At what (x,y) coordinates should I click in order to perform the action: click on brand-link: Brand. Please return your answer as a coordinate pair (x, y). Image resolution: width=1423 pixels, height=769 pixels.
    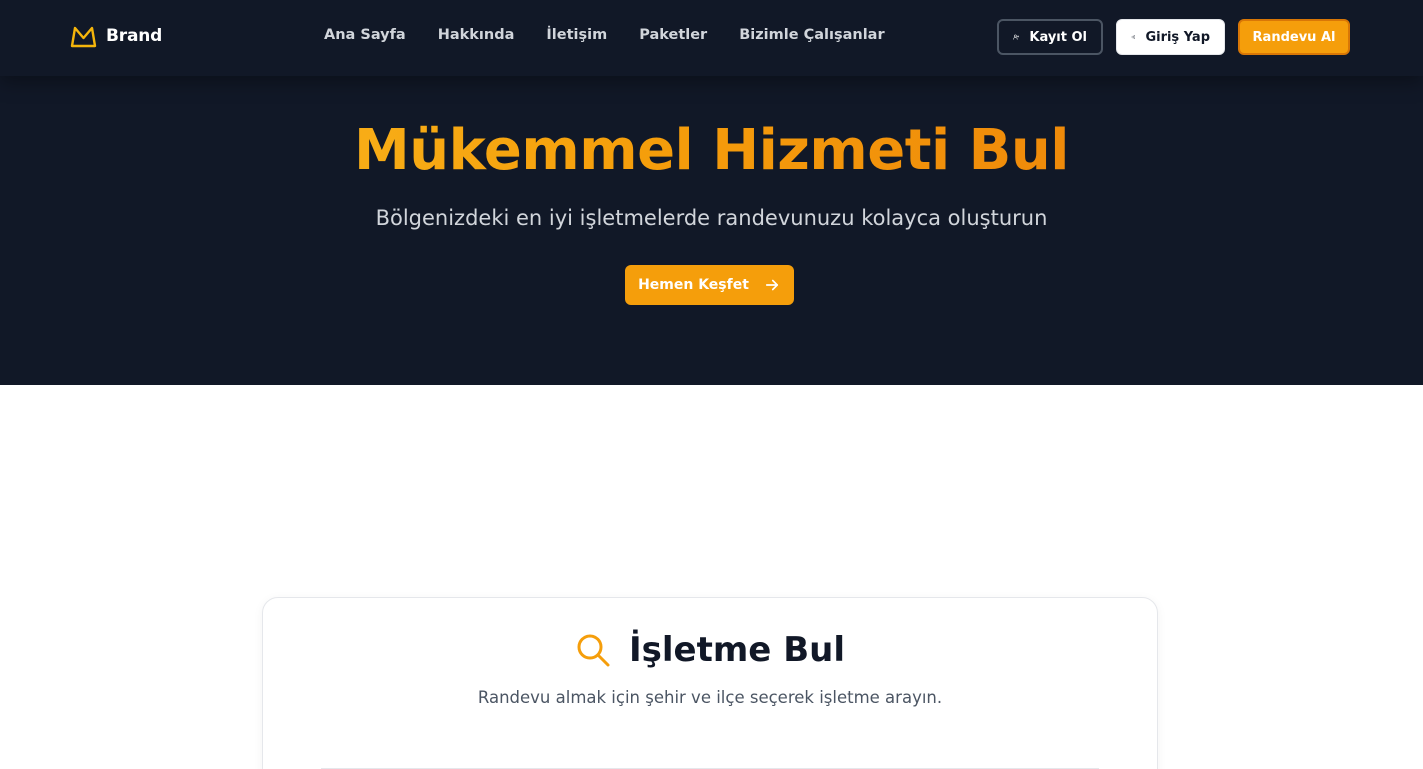
    Looking at the image, I should click on (116, 36).